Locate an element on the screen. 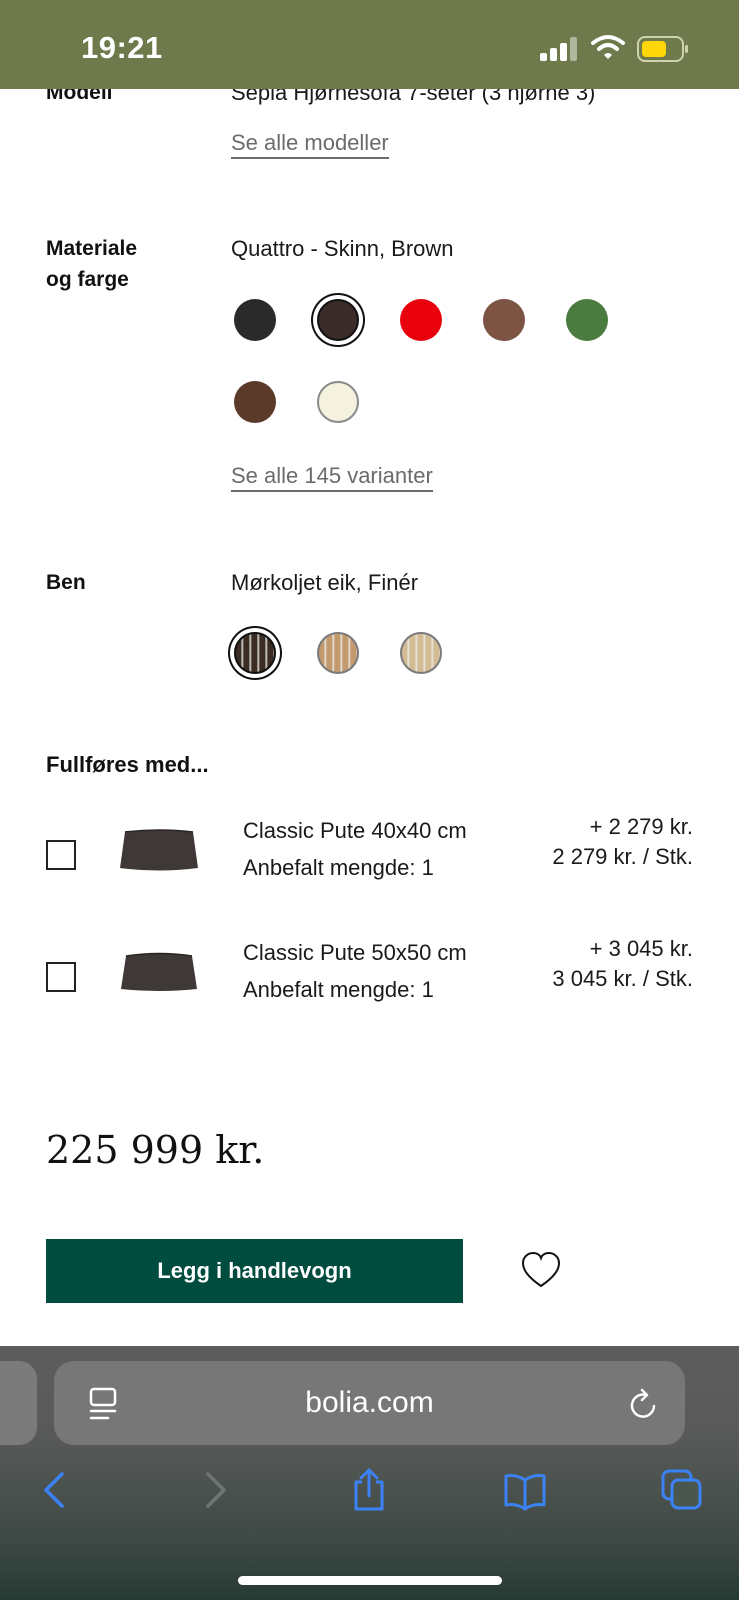  forward-icon is located at coordinates (214, 1490).